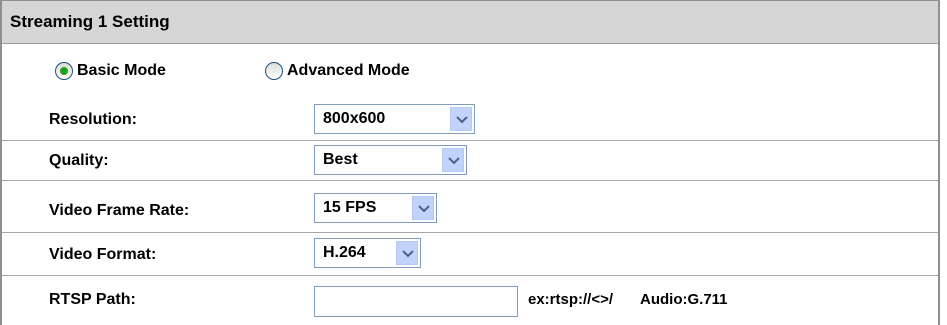 Image resolution: width=947 pixels, height=325 pixels. I want to click on rtsp-path-label: RTSP Path:, so click(92, 299).